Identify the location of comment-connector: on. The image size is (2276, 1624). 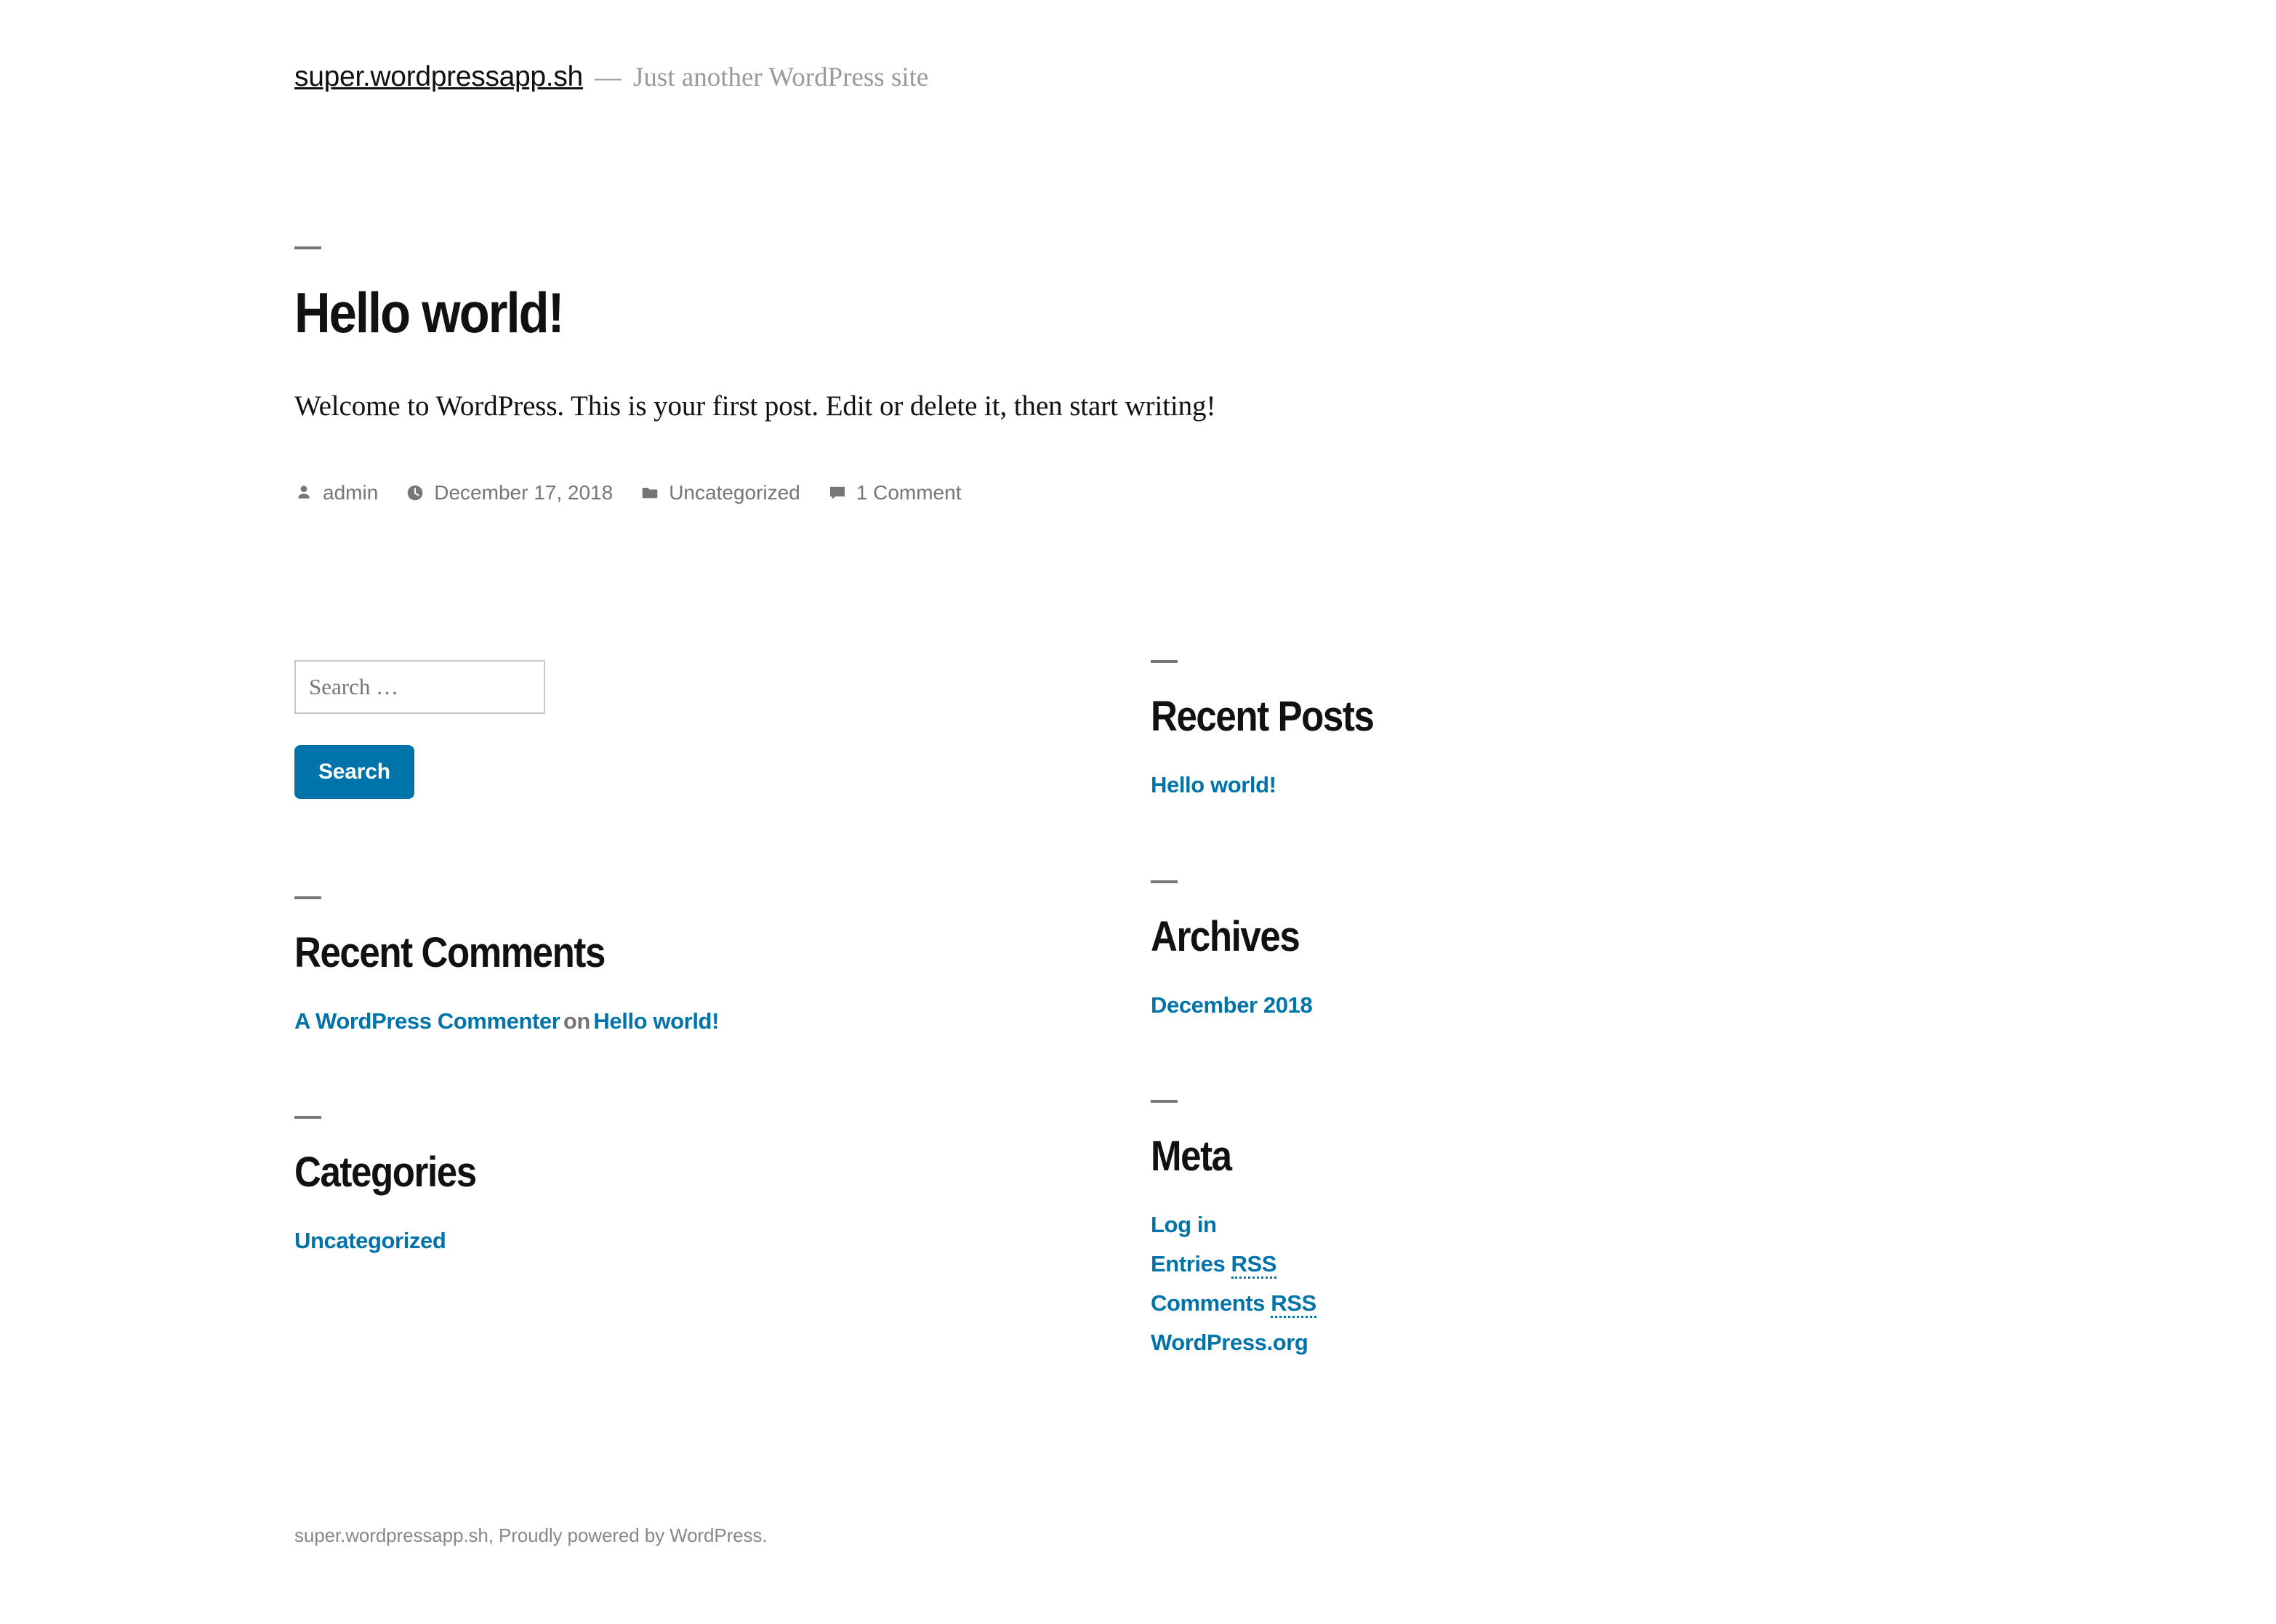
(576, 1021).